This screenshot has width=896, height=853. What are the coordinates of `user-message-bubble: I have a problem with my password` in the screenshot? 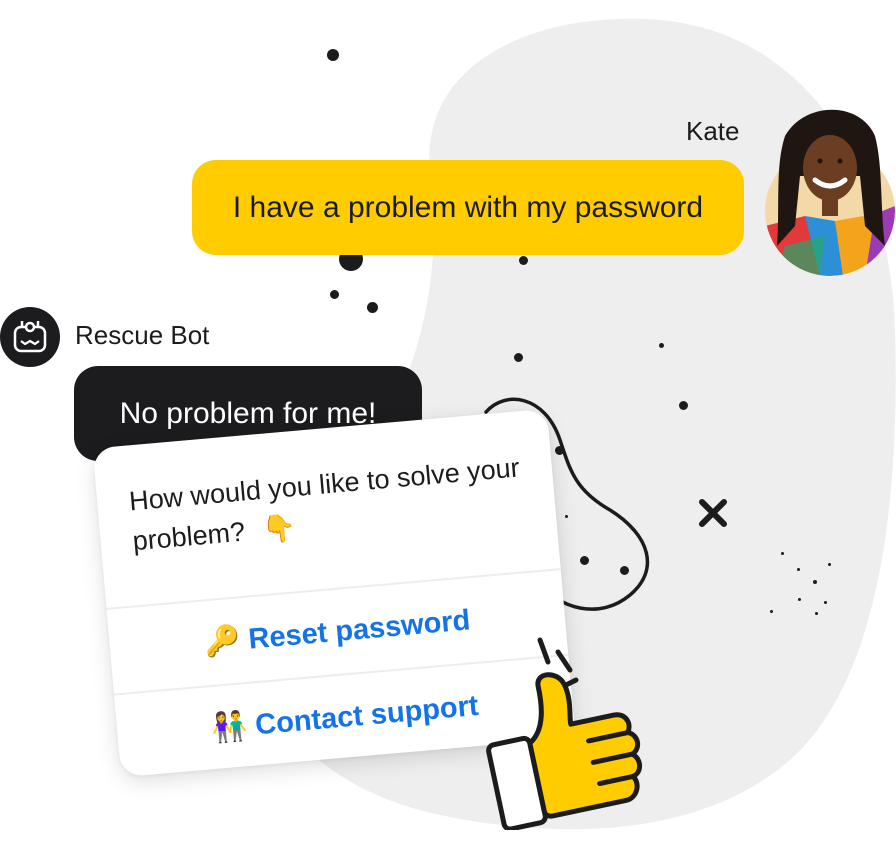 It's located at (468, 207).